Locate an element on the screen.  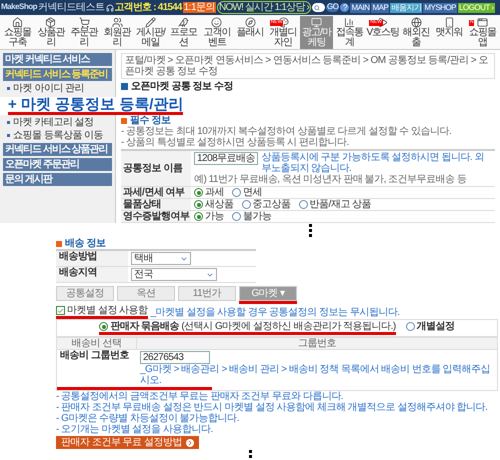
go-button: GO is located at coordinates (333, 7).